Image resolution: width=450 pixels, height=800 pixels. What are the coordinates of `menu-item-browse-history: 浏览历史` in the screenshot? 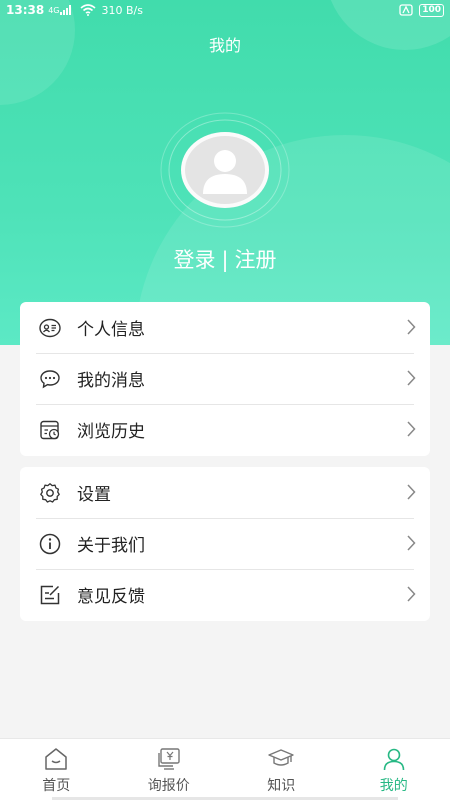 It's located at (225, 429).